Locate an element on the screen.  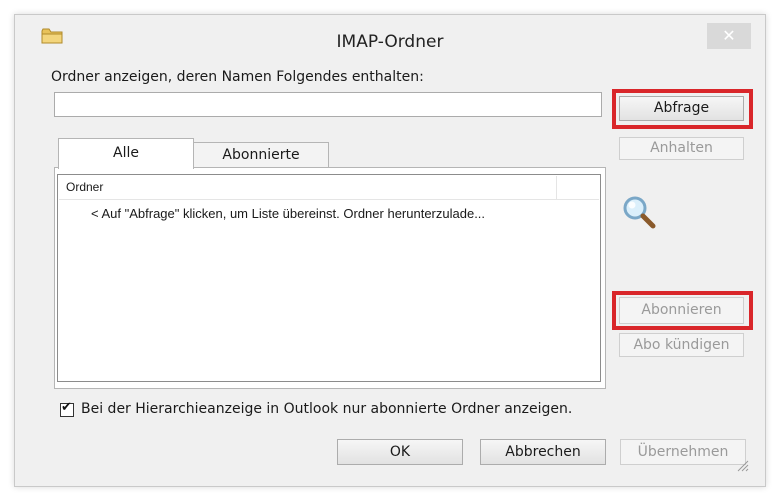
ok-button: OK is located at coordinates (400, 452).